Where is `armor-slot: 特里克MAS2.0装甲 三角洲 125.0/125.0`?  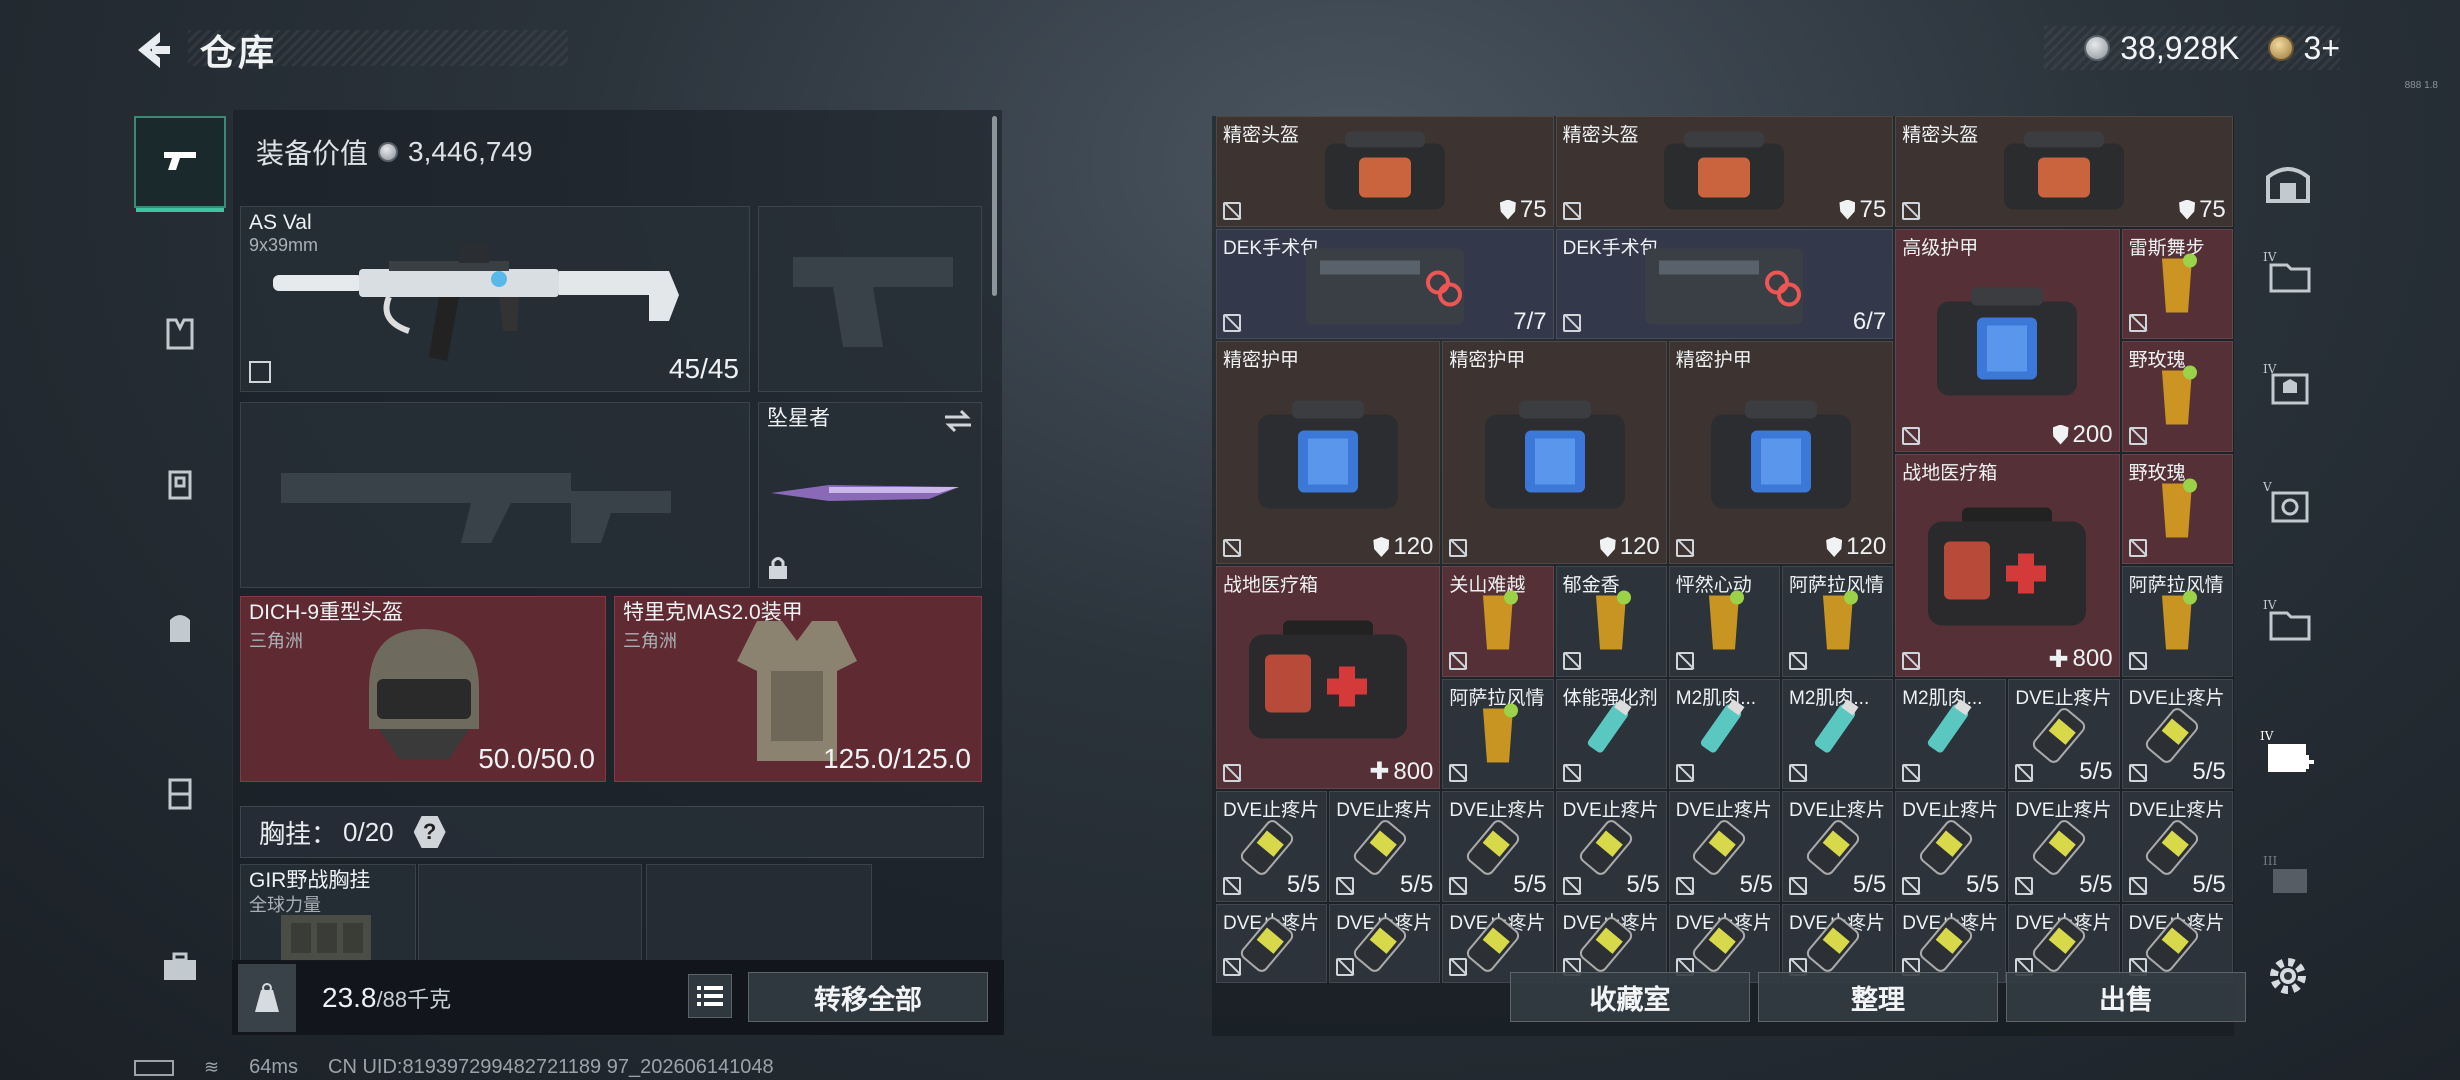
armor-slot: 特里克MAS2.0装甲 三角洲 125.0/125.0 is located at coordinates (798, 689).